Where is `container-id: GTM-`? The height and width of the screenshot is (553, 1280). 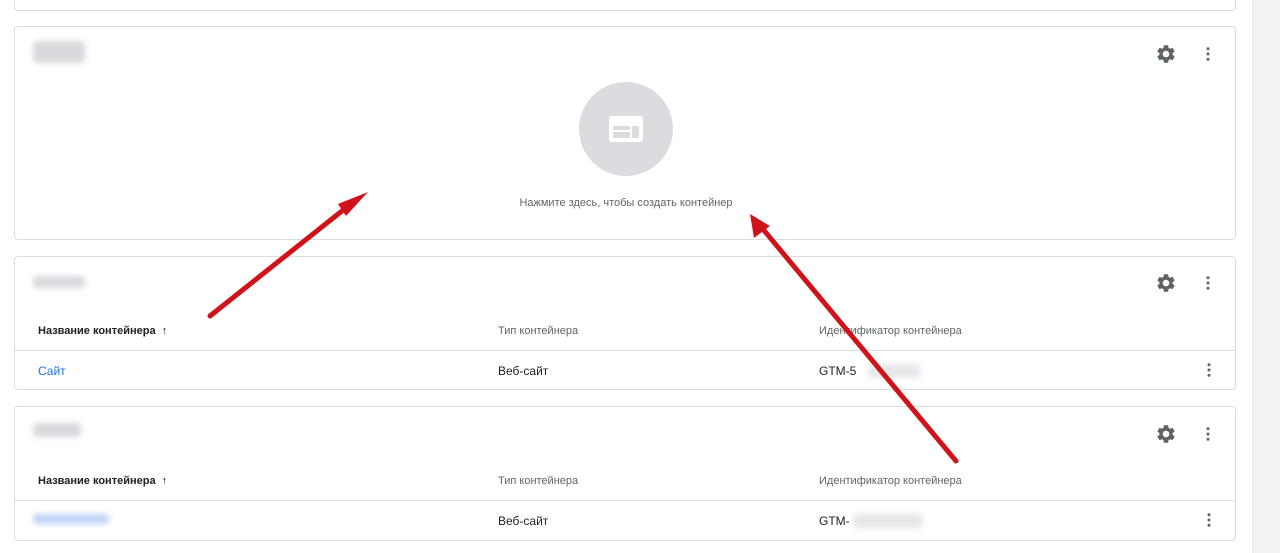 container-id: GTM- is located at coordinates (834, 521).